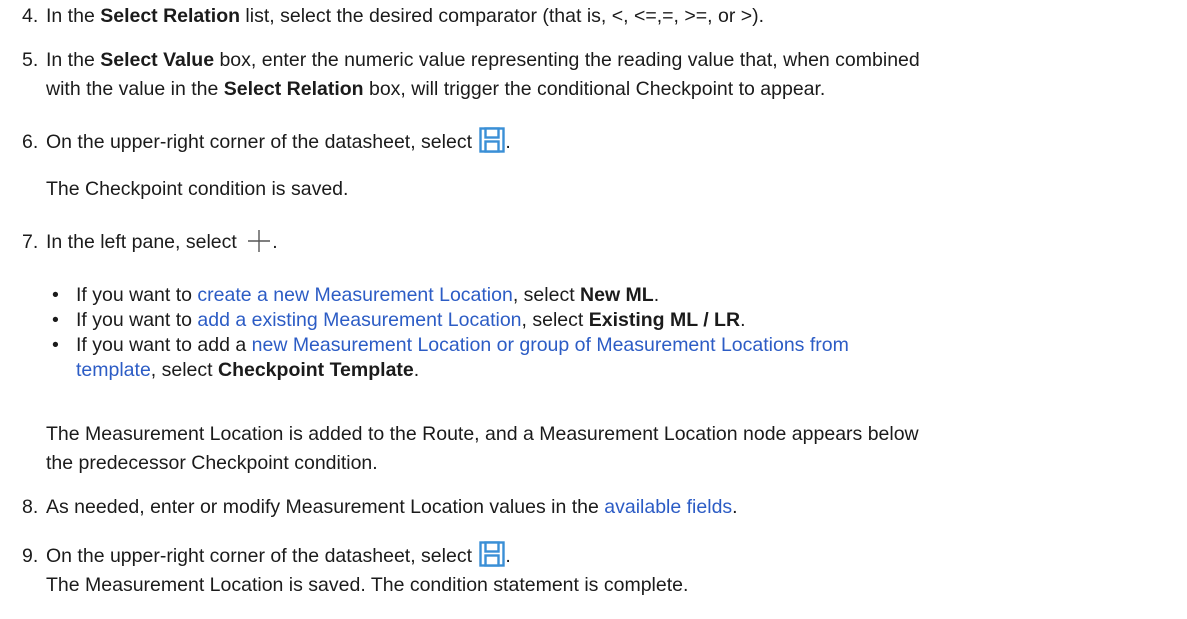  What do you see at coordinates (197, 189) in the screenshot?
I see `step-6-result: The Checkpoint condition is saved.` at bounding box center [197, 189].